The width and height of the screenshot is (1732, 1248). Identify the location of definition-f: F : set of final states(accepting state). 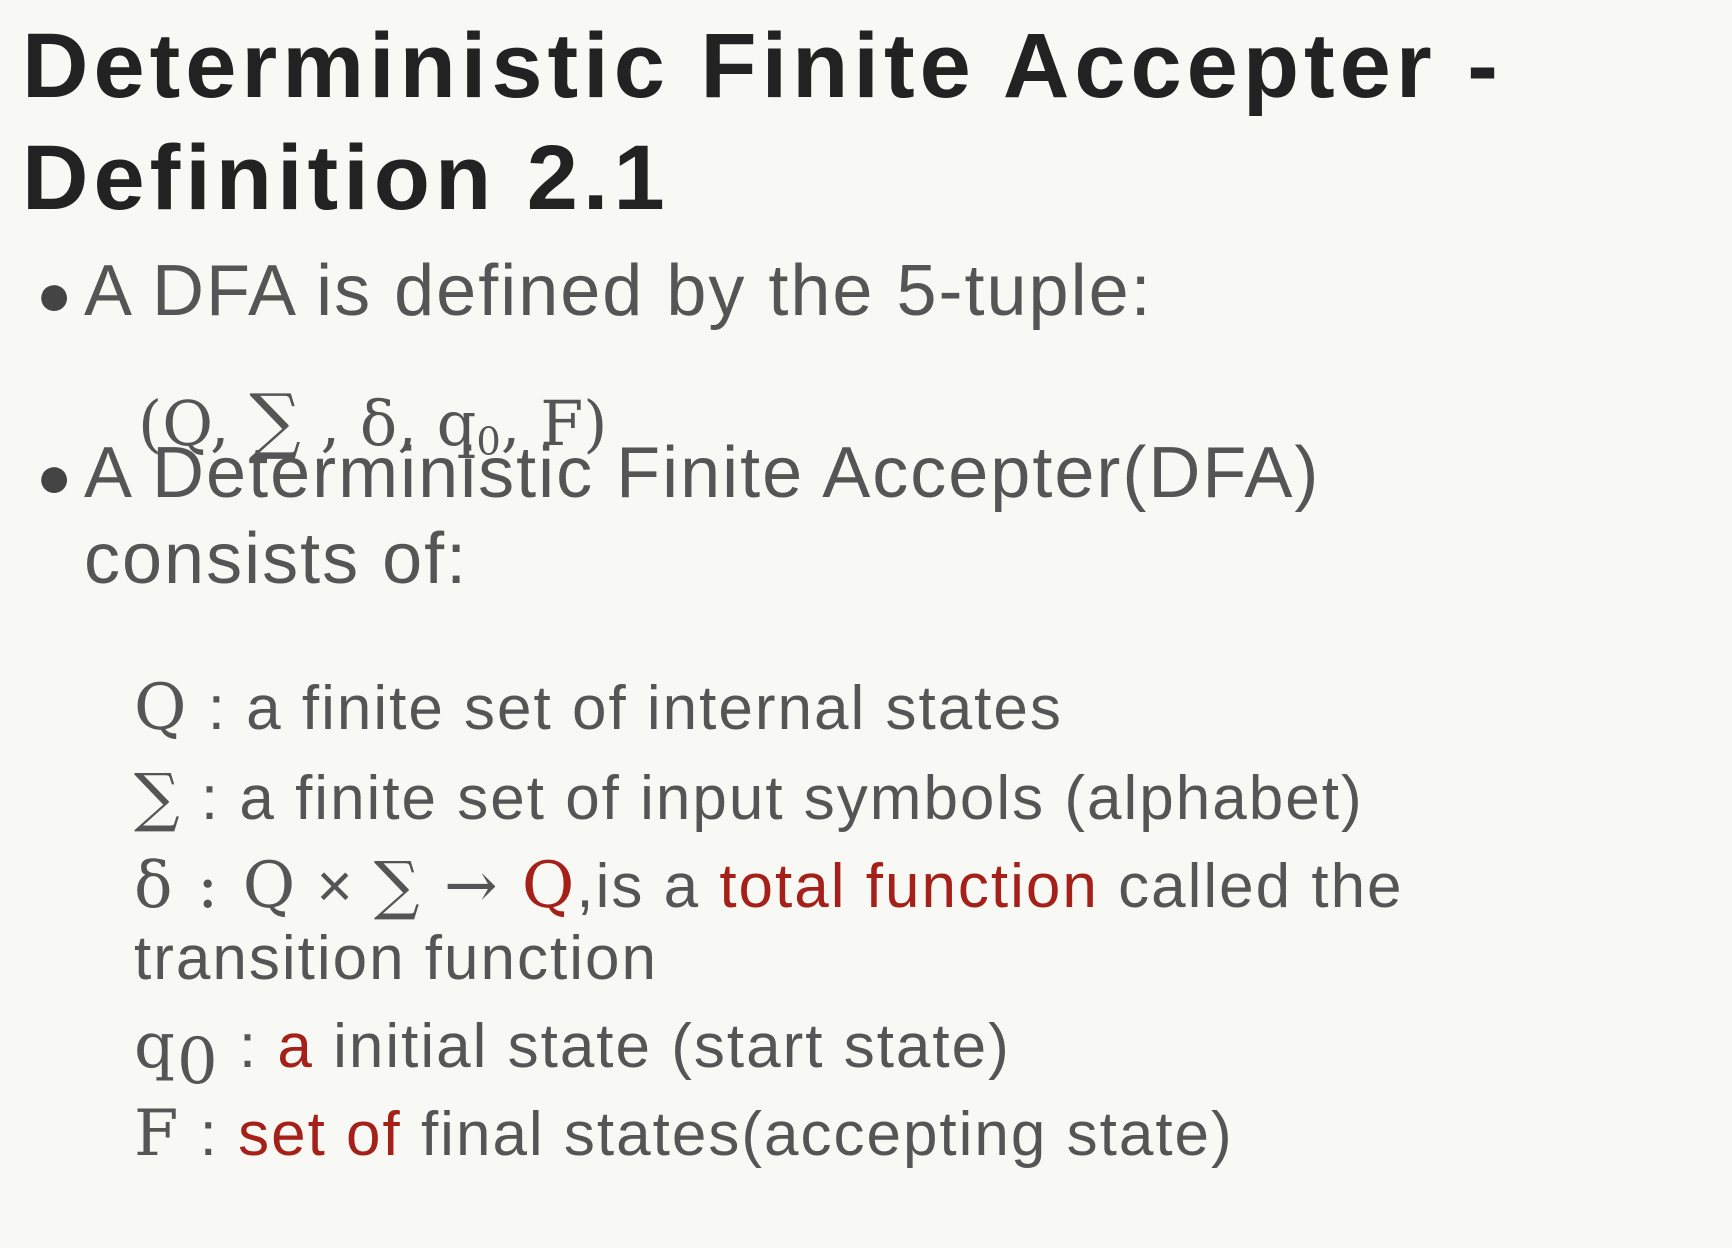
(924, 1134).